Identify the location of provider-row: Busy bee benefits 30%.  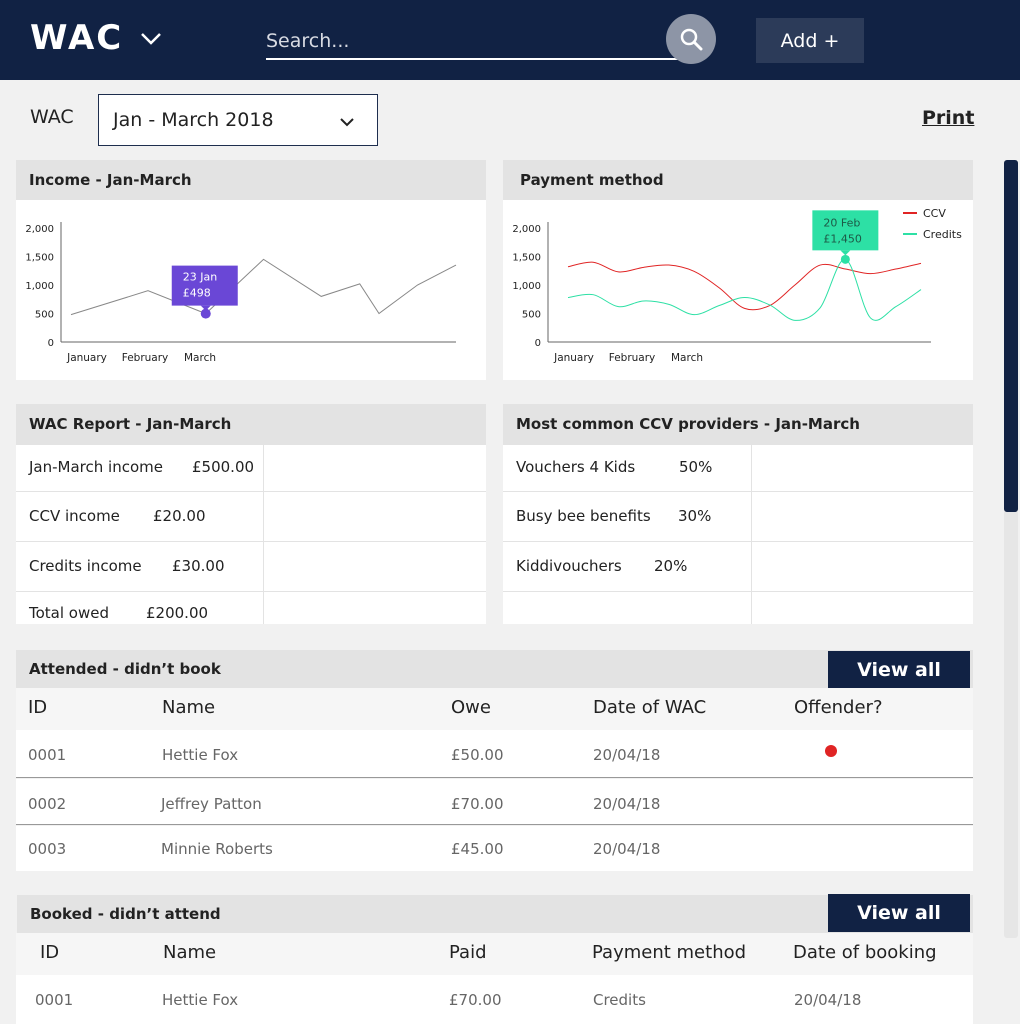
(738, 516).